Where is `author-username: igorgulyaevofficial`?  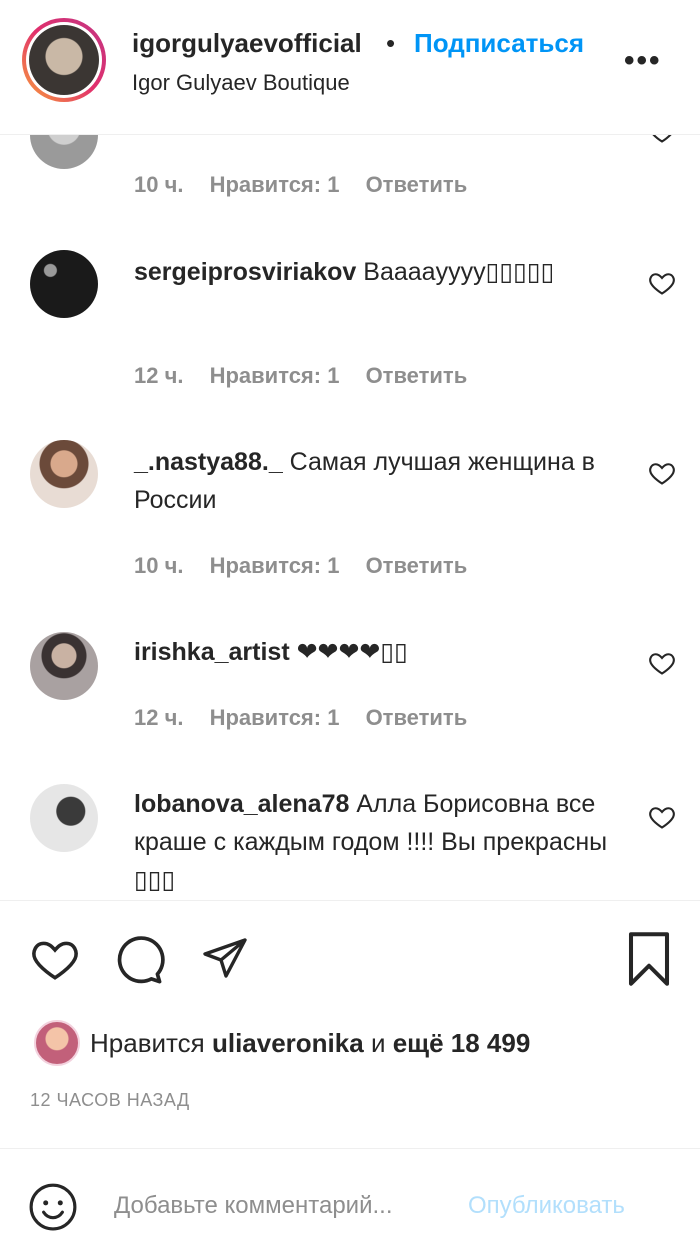 author-username: igorgulyaevofficial is located at coordinates (247, 43).